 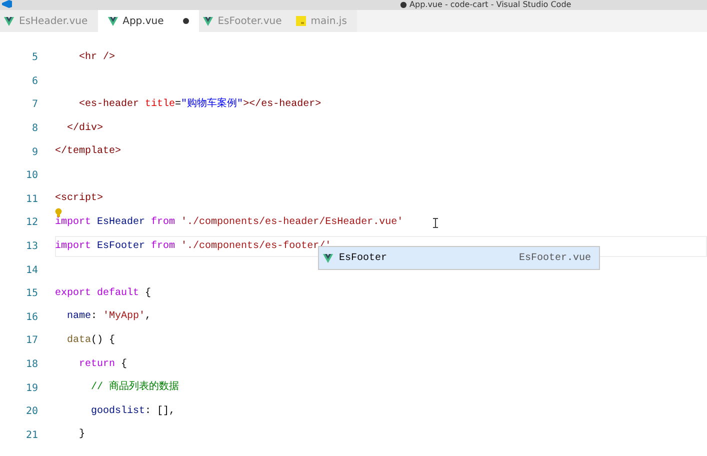 I want to click on line-number: 14, so click(x=31, y=270).